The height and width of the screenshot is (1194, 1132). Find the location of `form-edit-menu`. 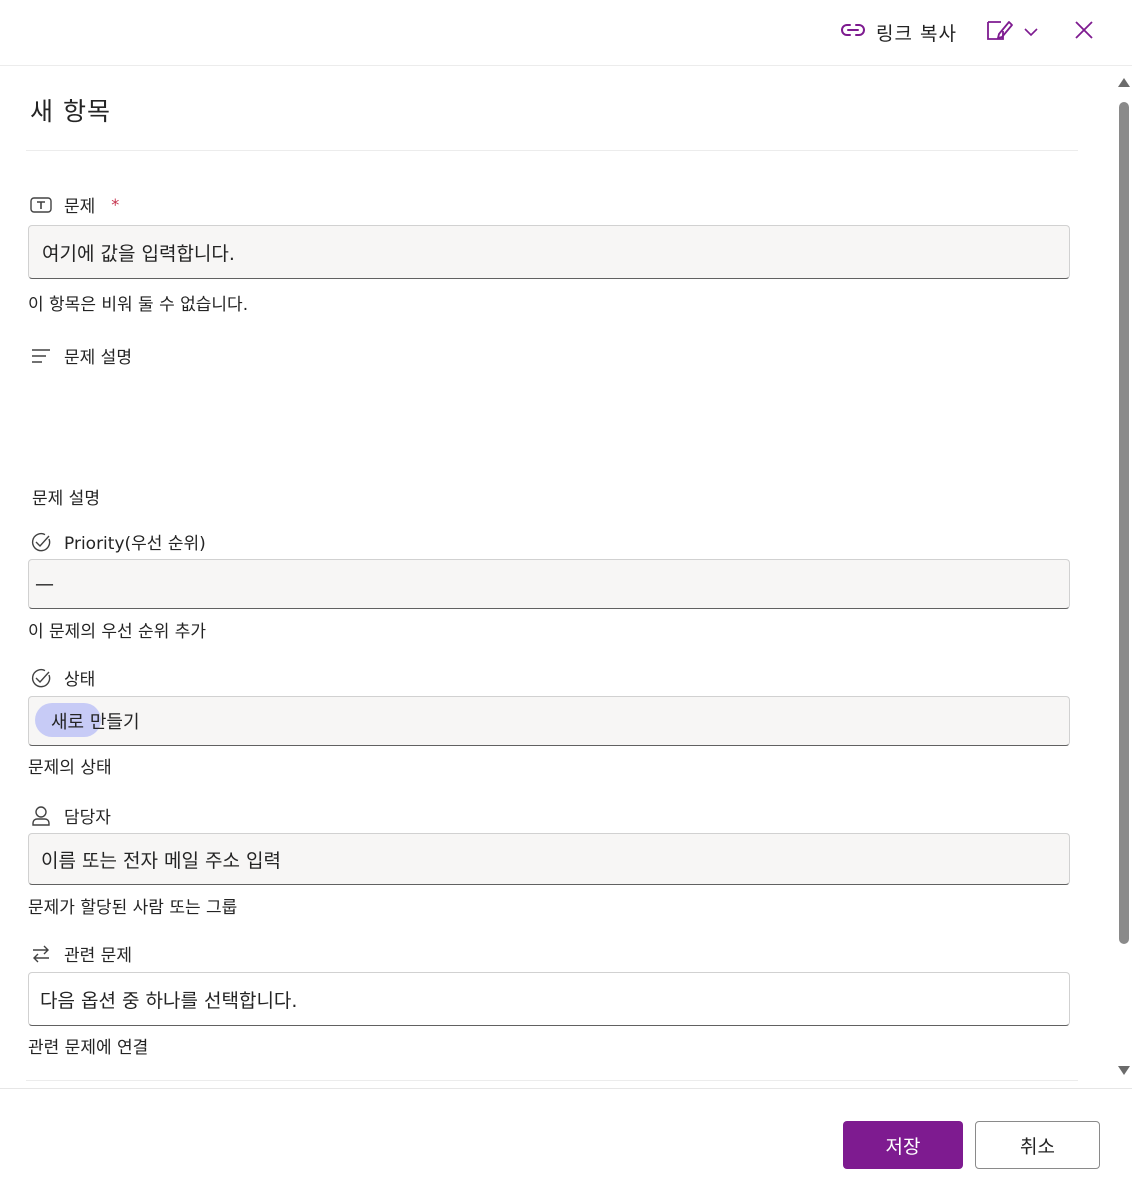

form-edit-menu is located at coordinates (1012, 32).